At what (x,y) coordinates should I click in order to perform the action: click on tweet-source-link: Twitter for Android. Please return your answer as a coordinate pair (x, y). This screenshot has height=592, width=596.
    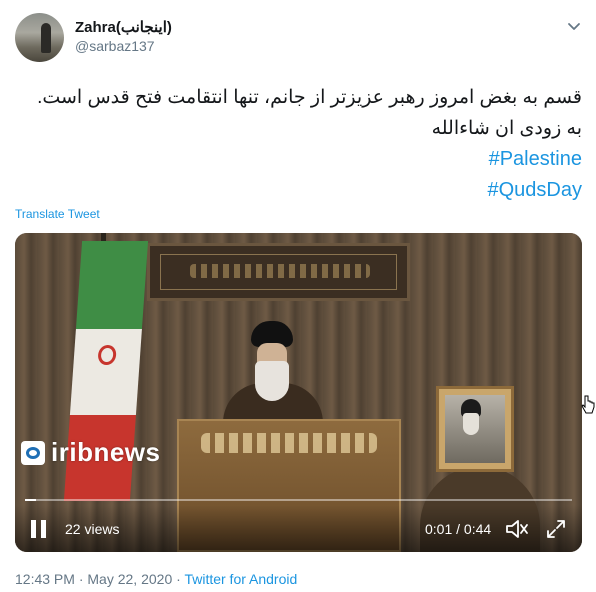
    Looking at the image, I should click on (240, 579).